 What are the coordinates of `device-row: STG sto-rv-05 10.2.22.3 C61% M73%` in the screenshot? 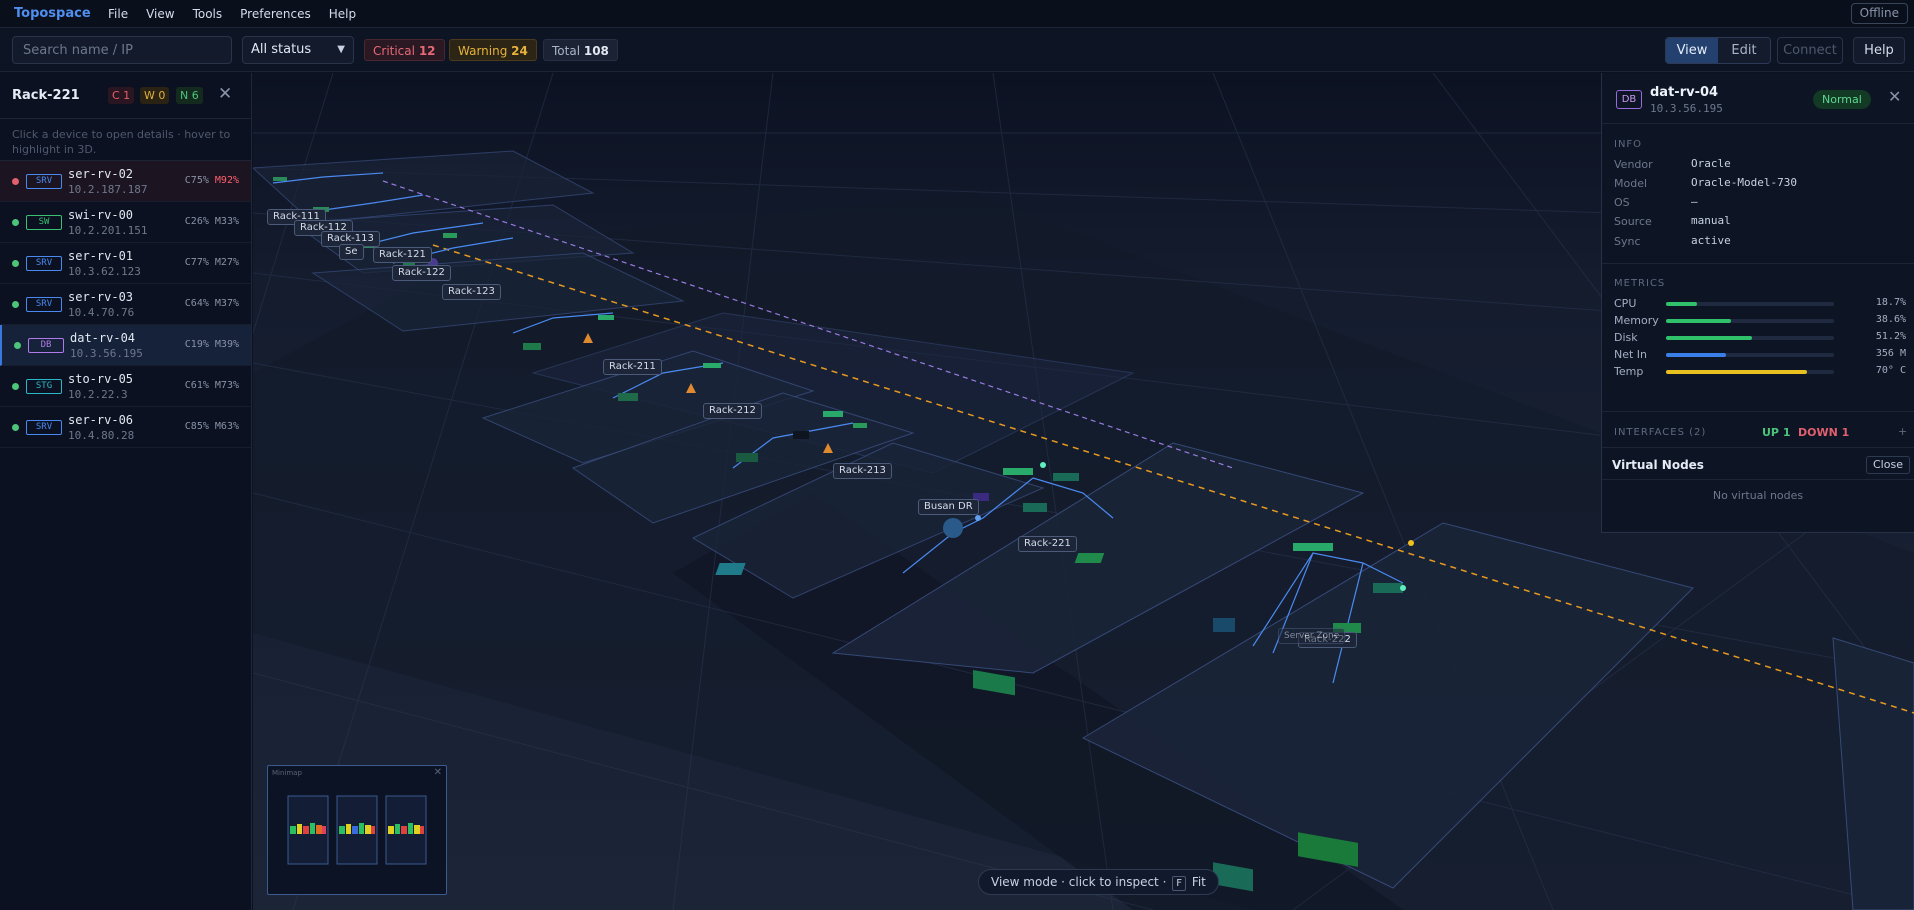 It's located at (125, 386).